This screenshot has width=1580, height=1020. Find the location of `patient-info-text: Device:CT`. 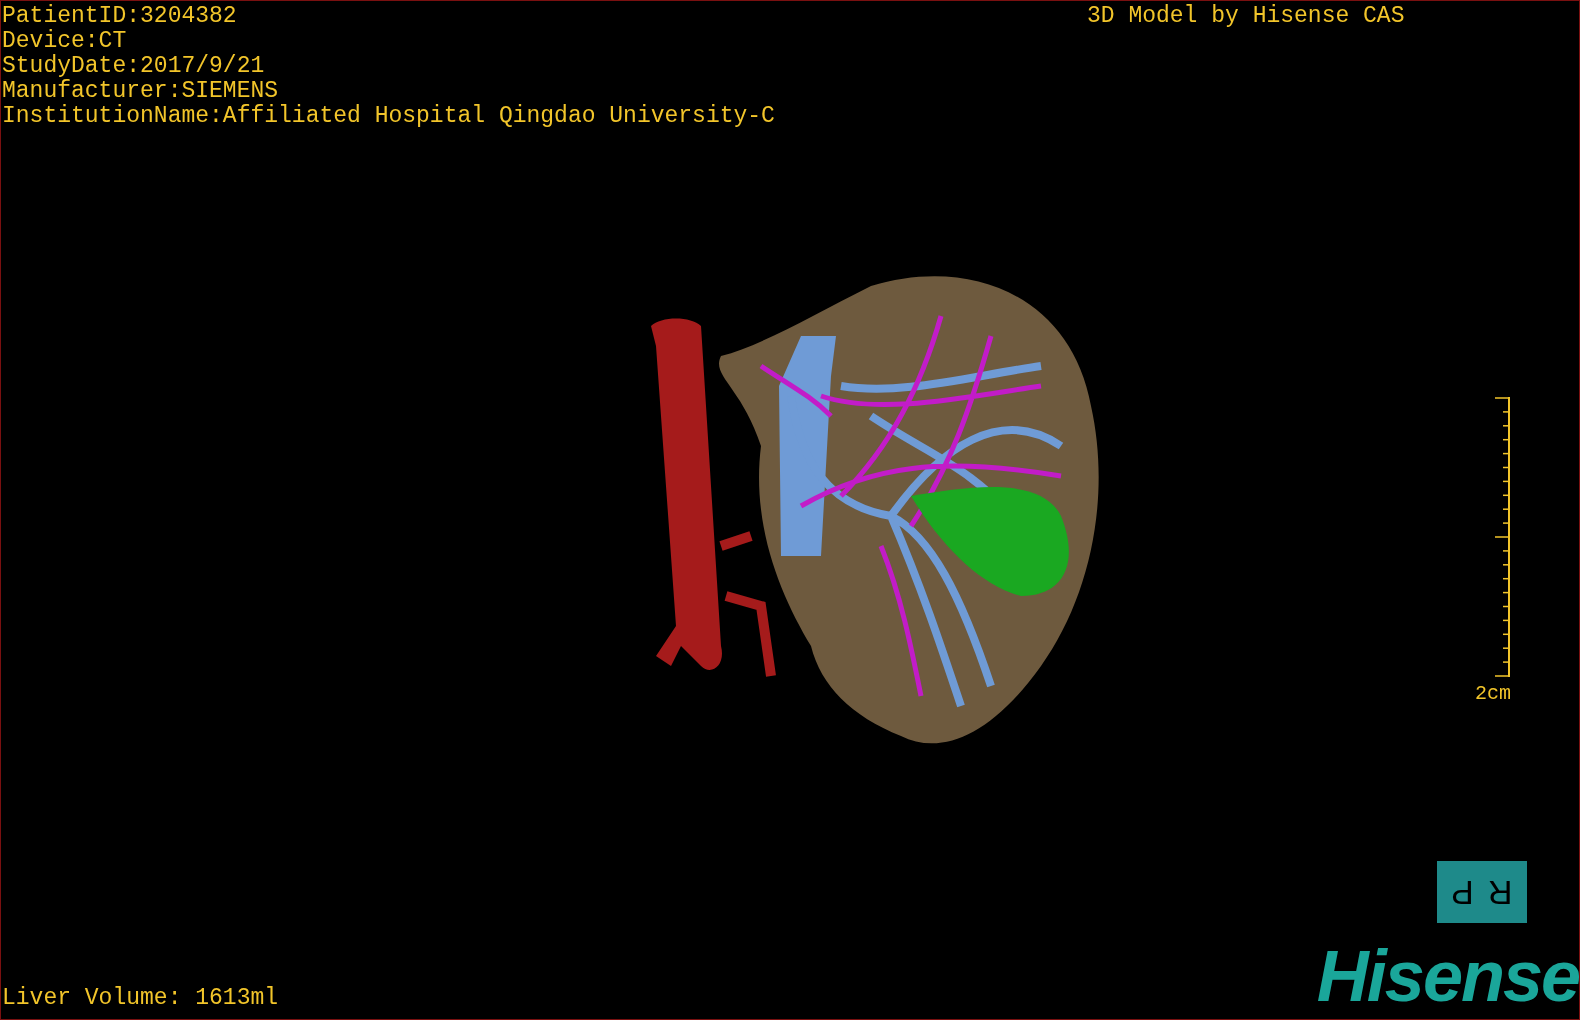

patient-info-text: Device:CT is located at coordinates (65, 41).